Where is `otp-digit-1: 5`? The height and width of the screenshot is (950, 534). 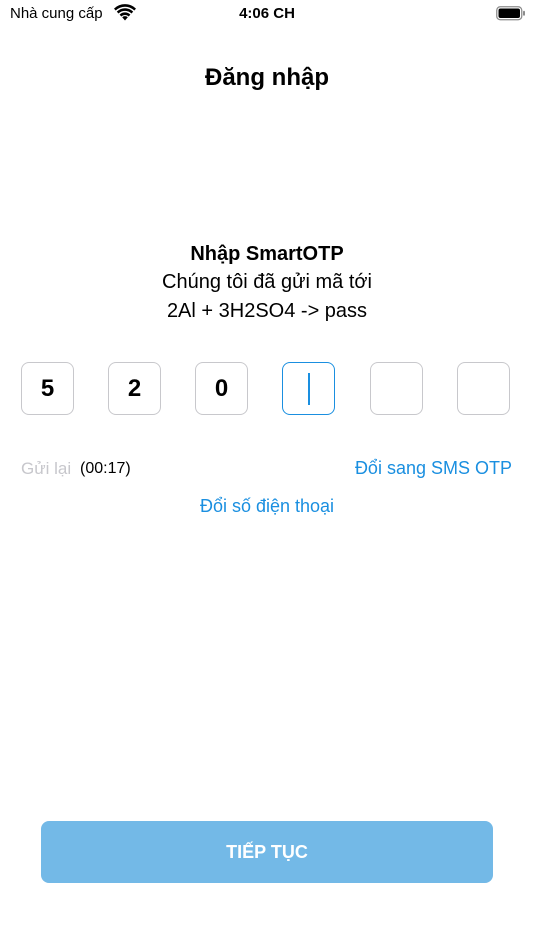
otp-digit-1: 5 is located at coordinates (47, 388).